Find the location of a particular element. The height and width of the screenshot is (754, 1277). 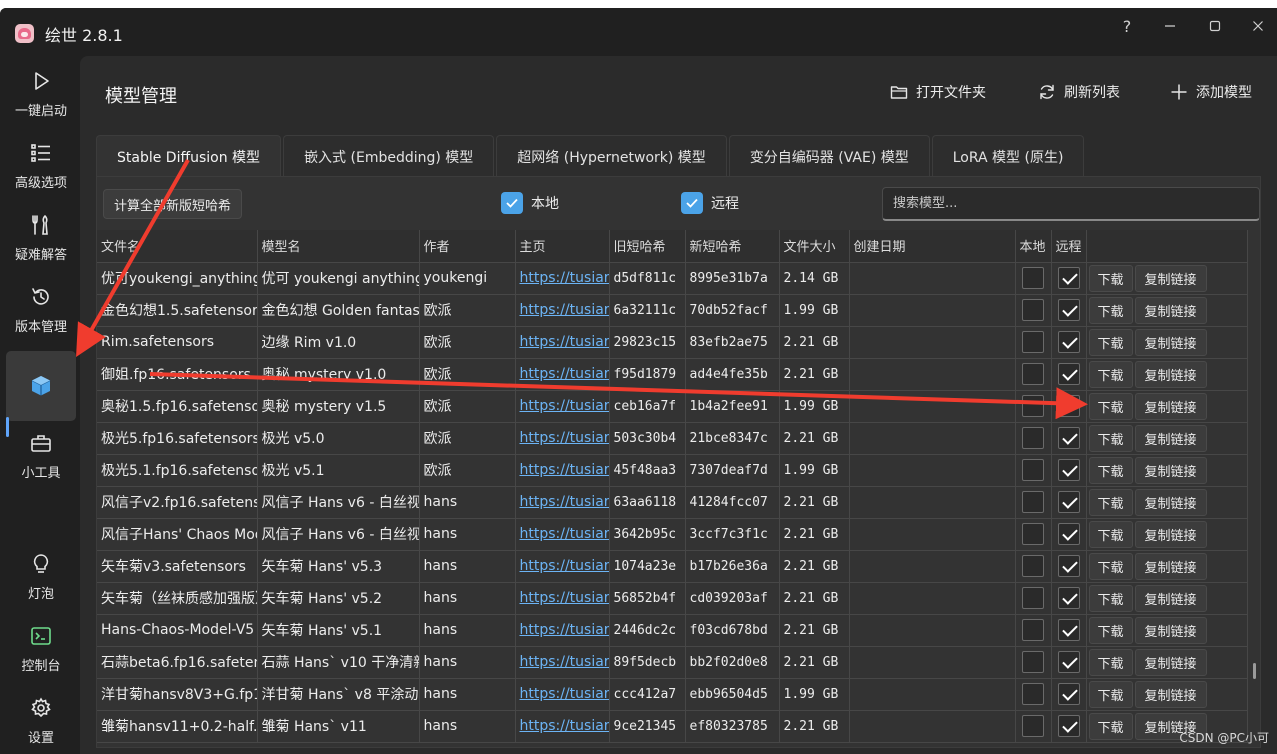

open-folder-button: 打开文件夹 is located at coordinates (938, 92).